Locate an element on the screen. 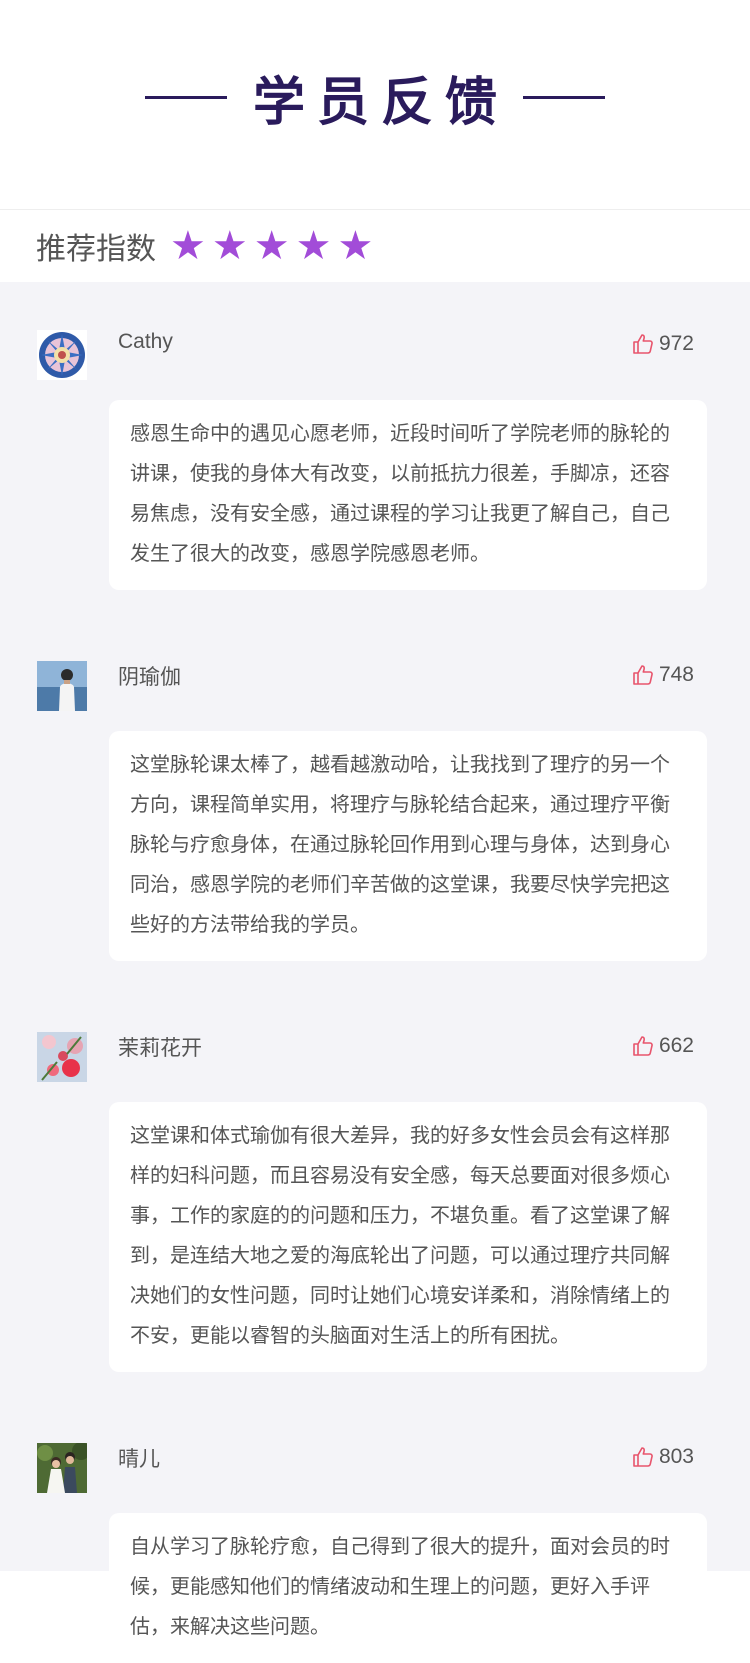 The image size is (750, 1663). woman-ocean-avatar-image is located at coordinates (62, 686).